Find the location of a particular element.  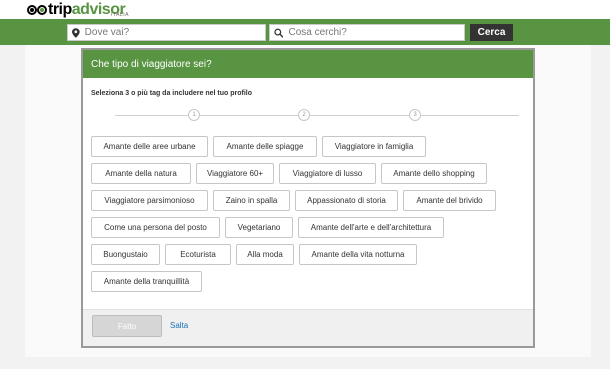

tag-button: Amante della vita notturna is located at coordinates (358, 254).